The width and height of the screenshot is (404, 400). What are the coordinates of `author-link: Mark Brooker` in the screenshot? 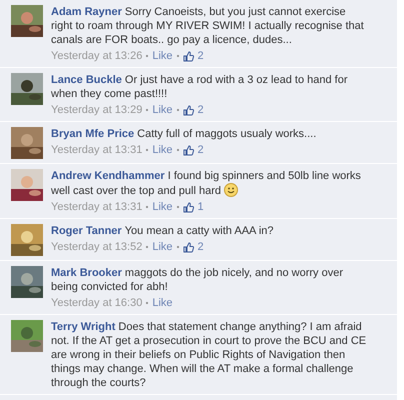 It's located at (86, 273).